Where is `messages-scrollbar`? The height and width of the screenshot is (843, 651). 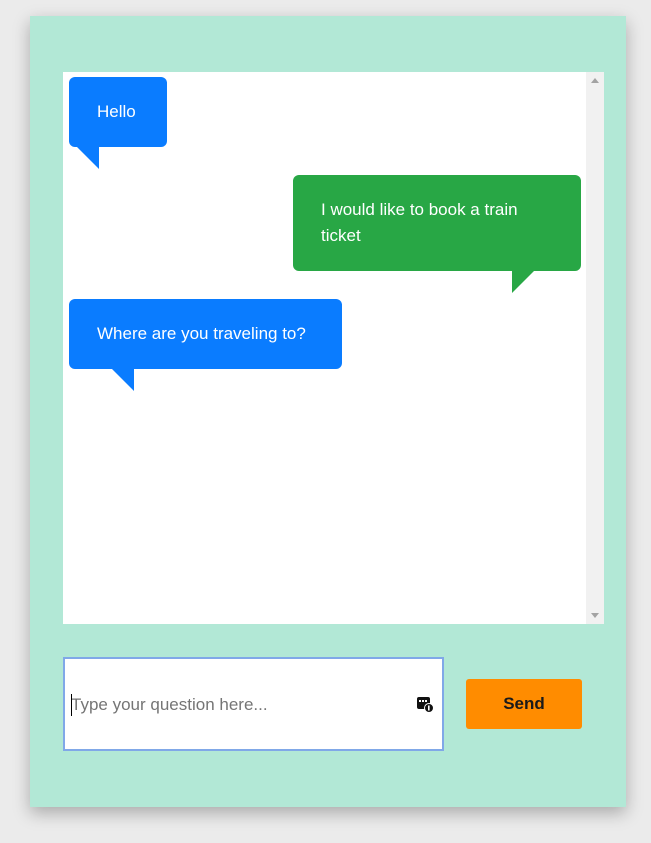
messages-scrollbar is located at coordinates (595, 348).